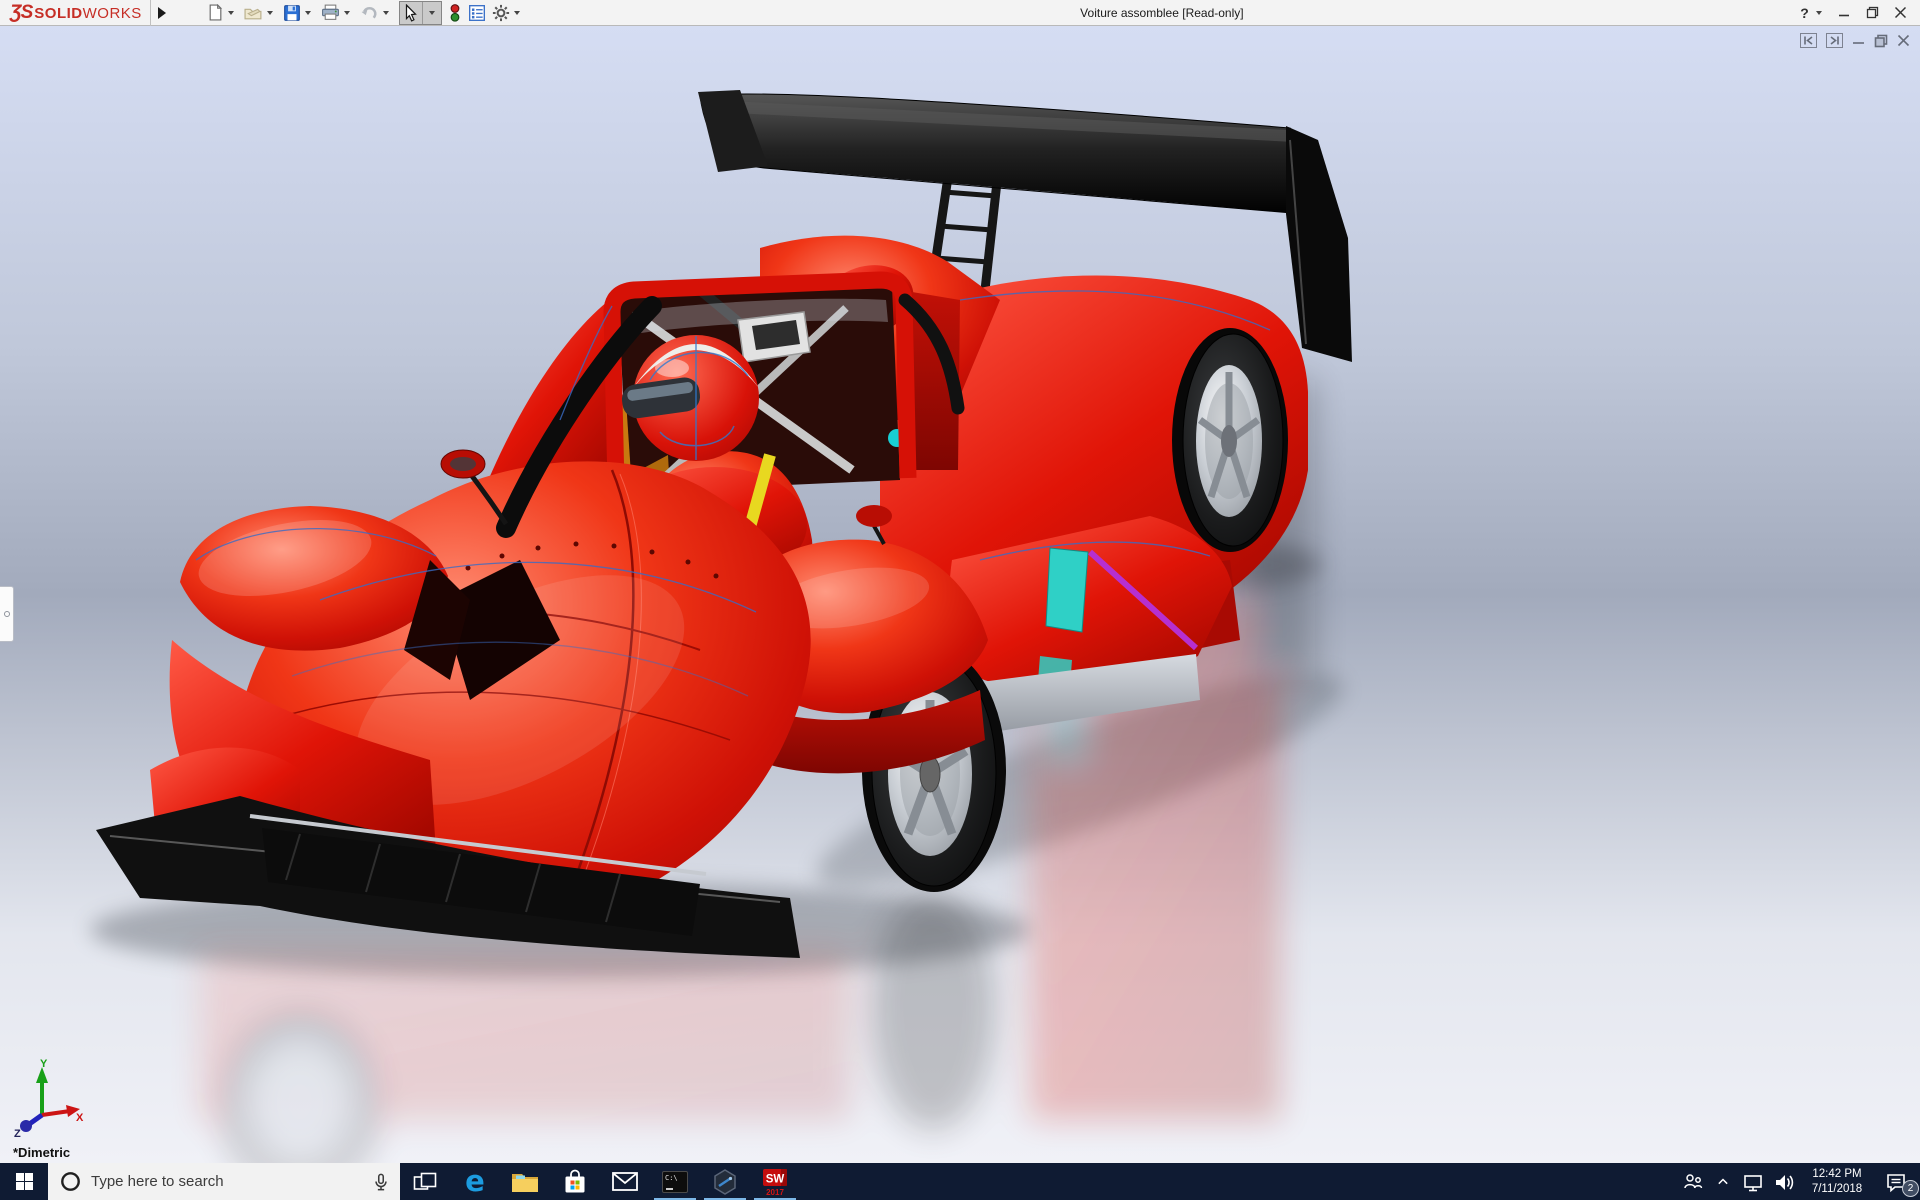 The height and width of the screenshot is (1200, 1920). What do you see at coordinates (500, 12) in the screenshot?
I see `gear-icon` at bounding box center [500, 12].